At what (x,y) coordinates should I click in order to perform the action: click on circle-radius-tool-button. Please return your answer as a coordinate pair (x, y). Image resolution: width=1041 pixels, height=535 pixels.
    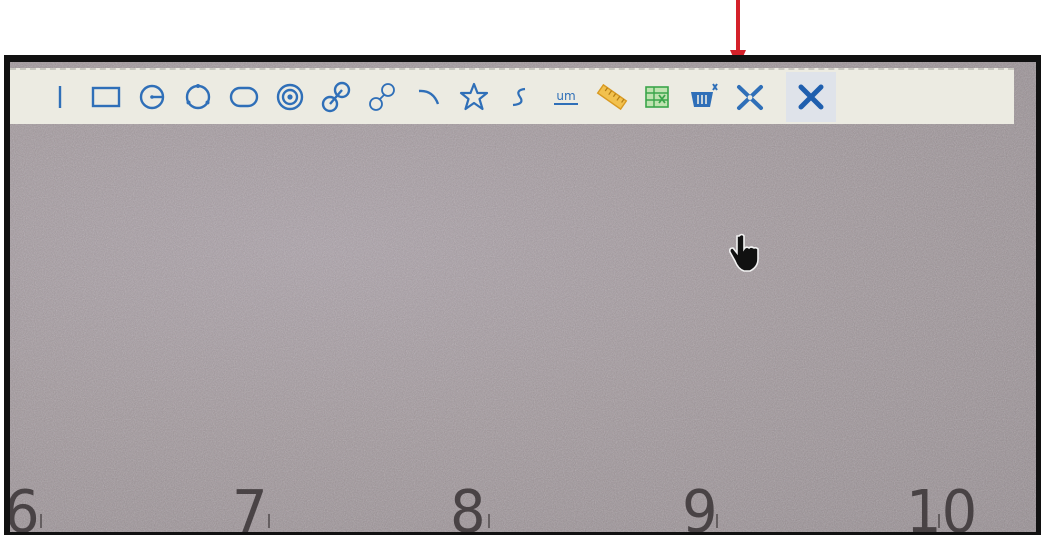
    Looking at the image, I should click on (152, 97).